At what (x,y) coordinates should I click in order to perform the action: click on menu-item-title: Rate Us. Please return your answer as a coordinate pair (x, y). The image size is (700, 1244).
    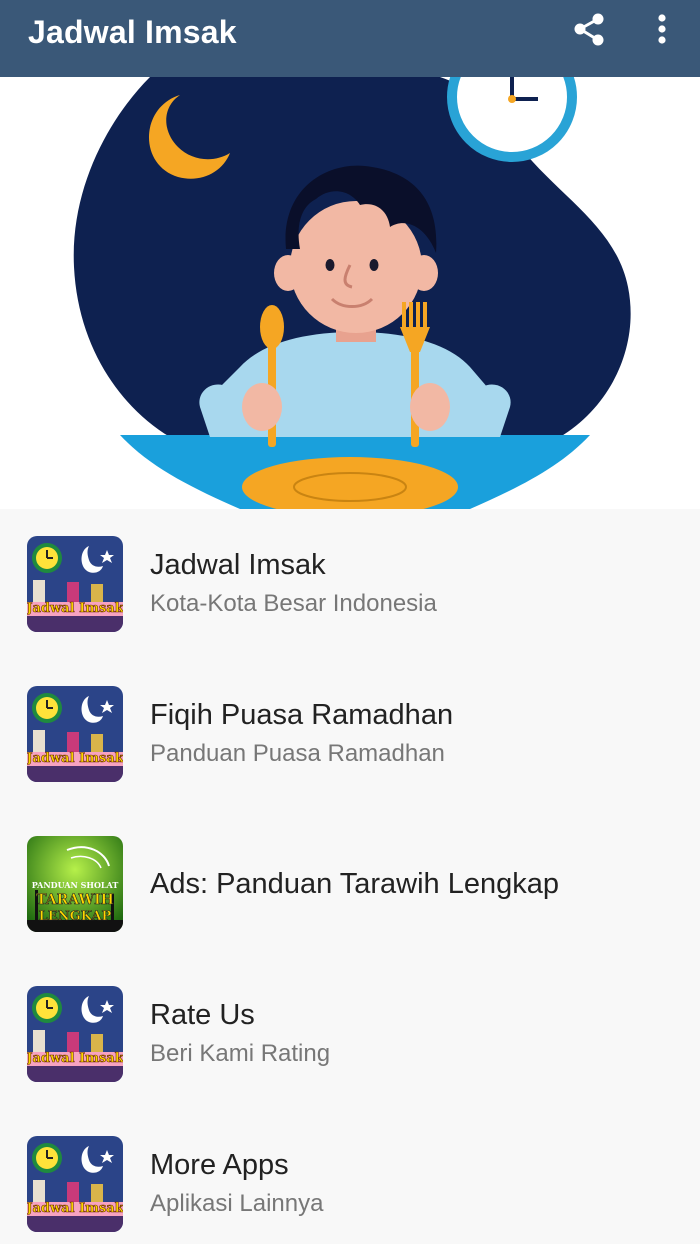
    Looking at the image, I should click on (202, 1015).